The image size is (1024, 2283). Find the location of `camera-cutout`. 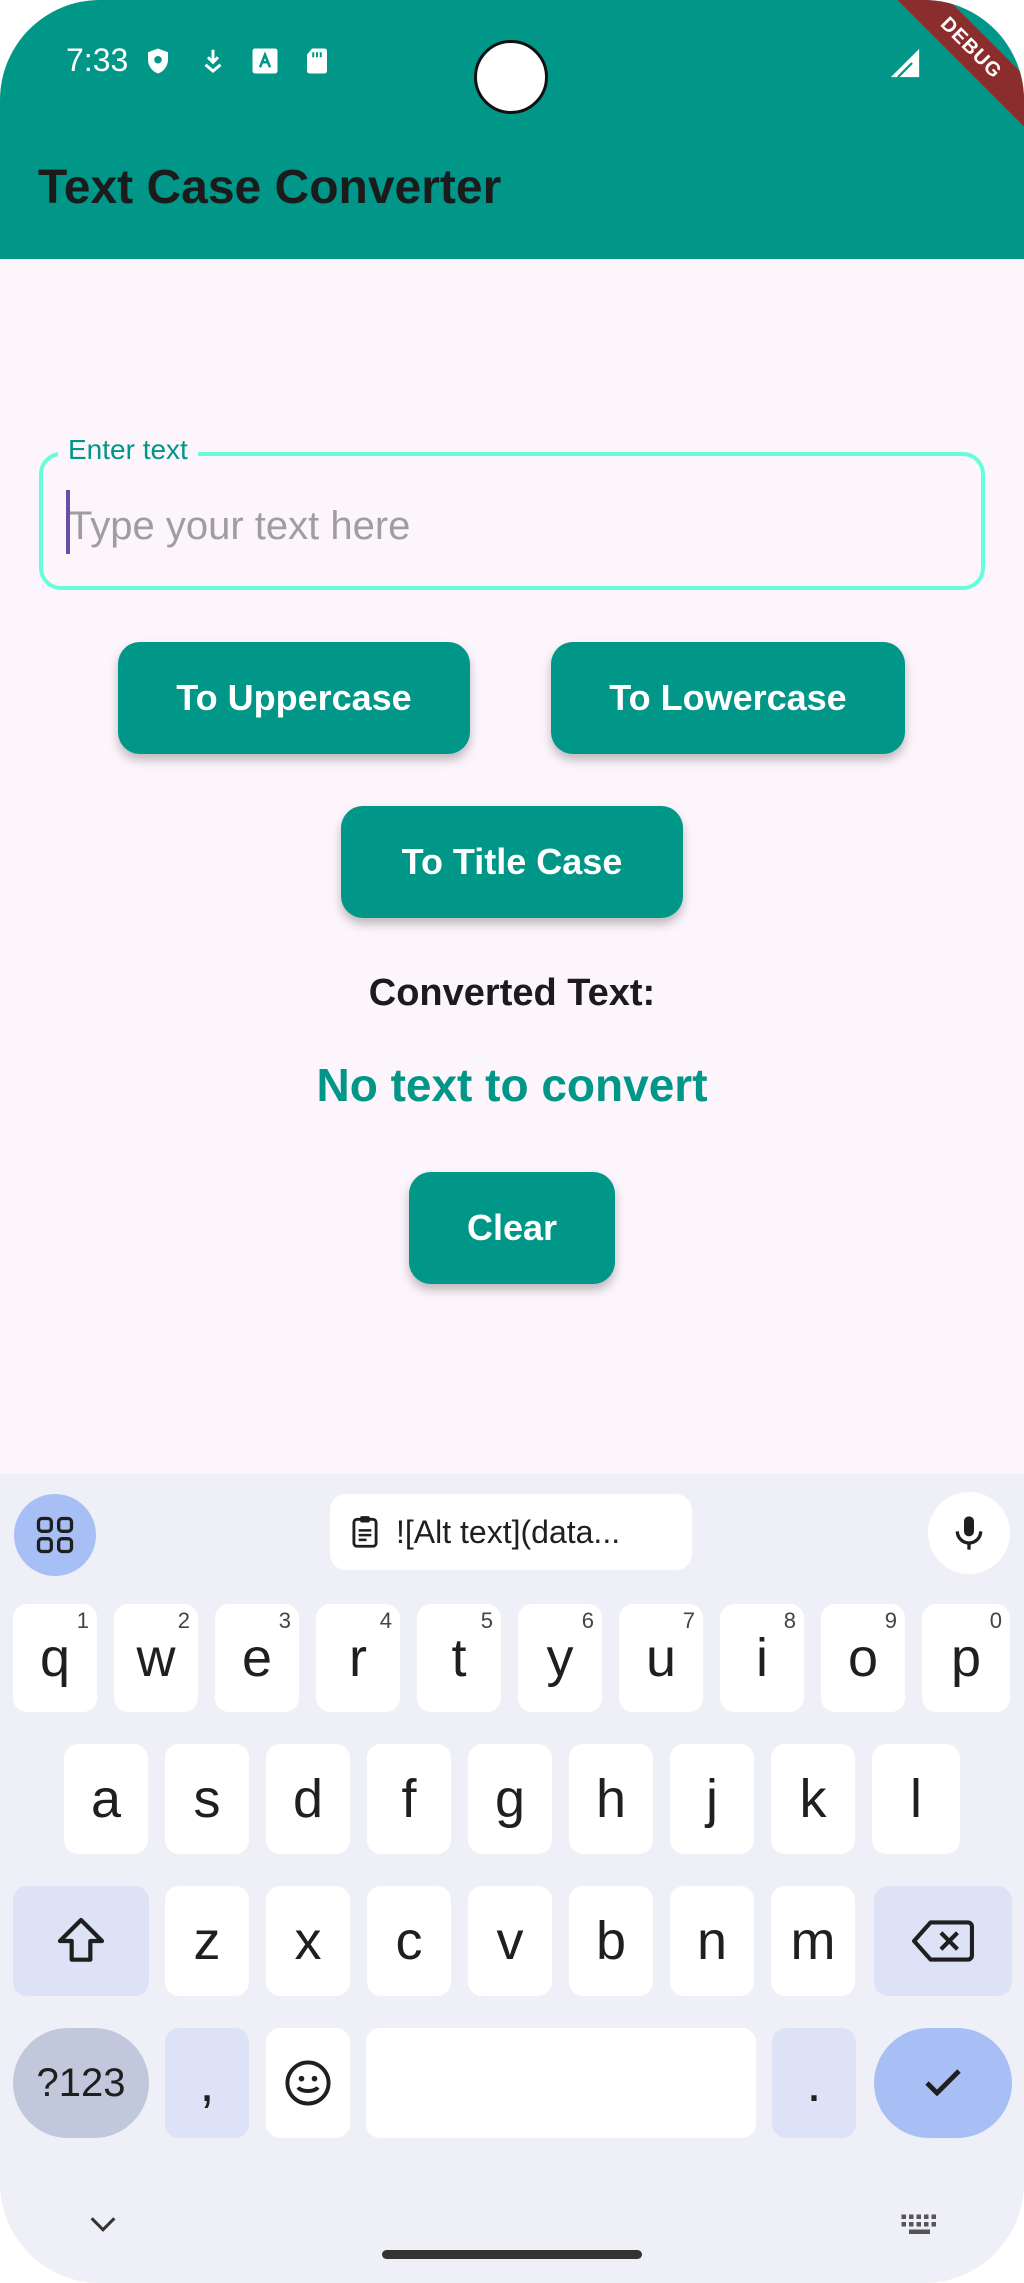

camera-cutout is located at coordinates (511, 77).